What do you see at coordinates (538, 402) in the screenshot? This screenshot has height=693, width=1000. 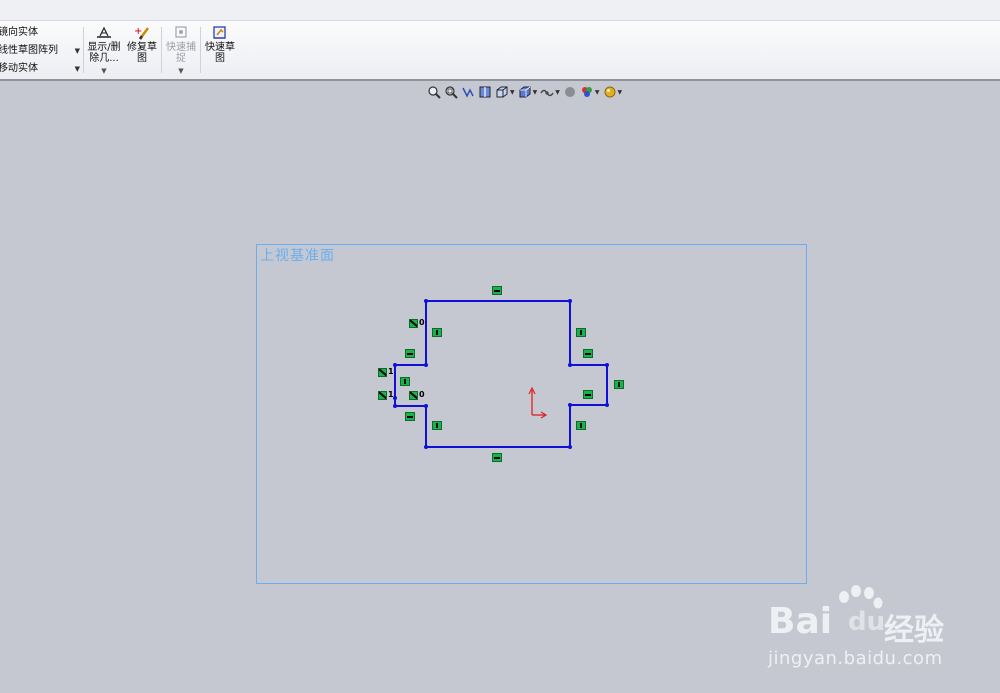 I see `sketch-origin-icon` at bounding box center [538, 402].